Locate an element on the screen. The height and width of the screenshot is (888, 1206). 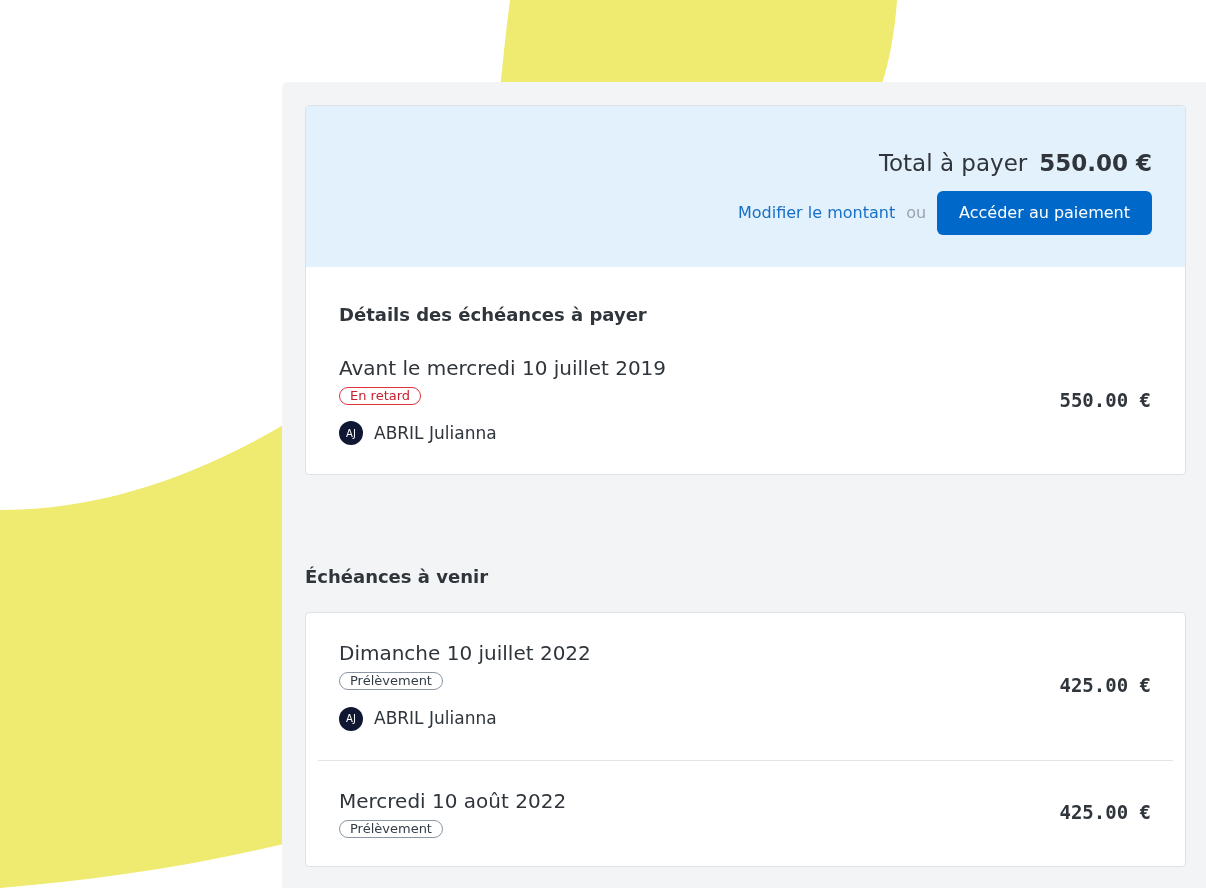
due-date: Avant le mercredi 10 juillet 2019 is located at coordinates (503, 368).